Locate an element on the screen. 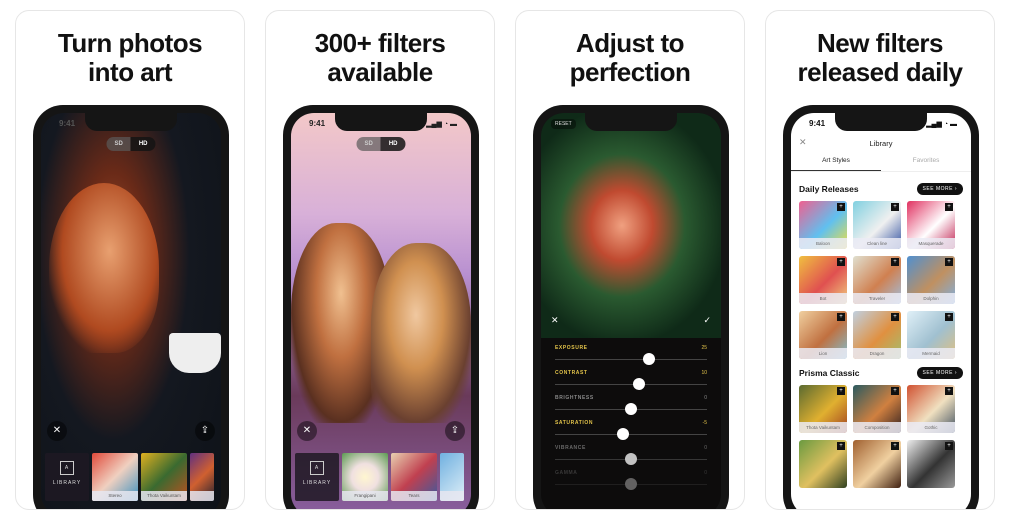 The width and height of the screenshot is (1010, 512). style-tile: + Traveler is located at coordinates (877, 280).